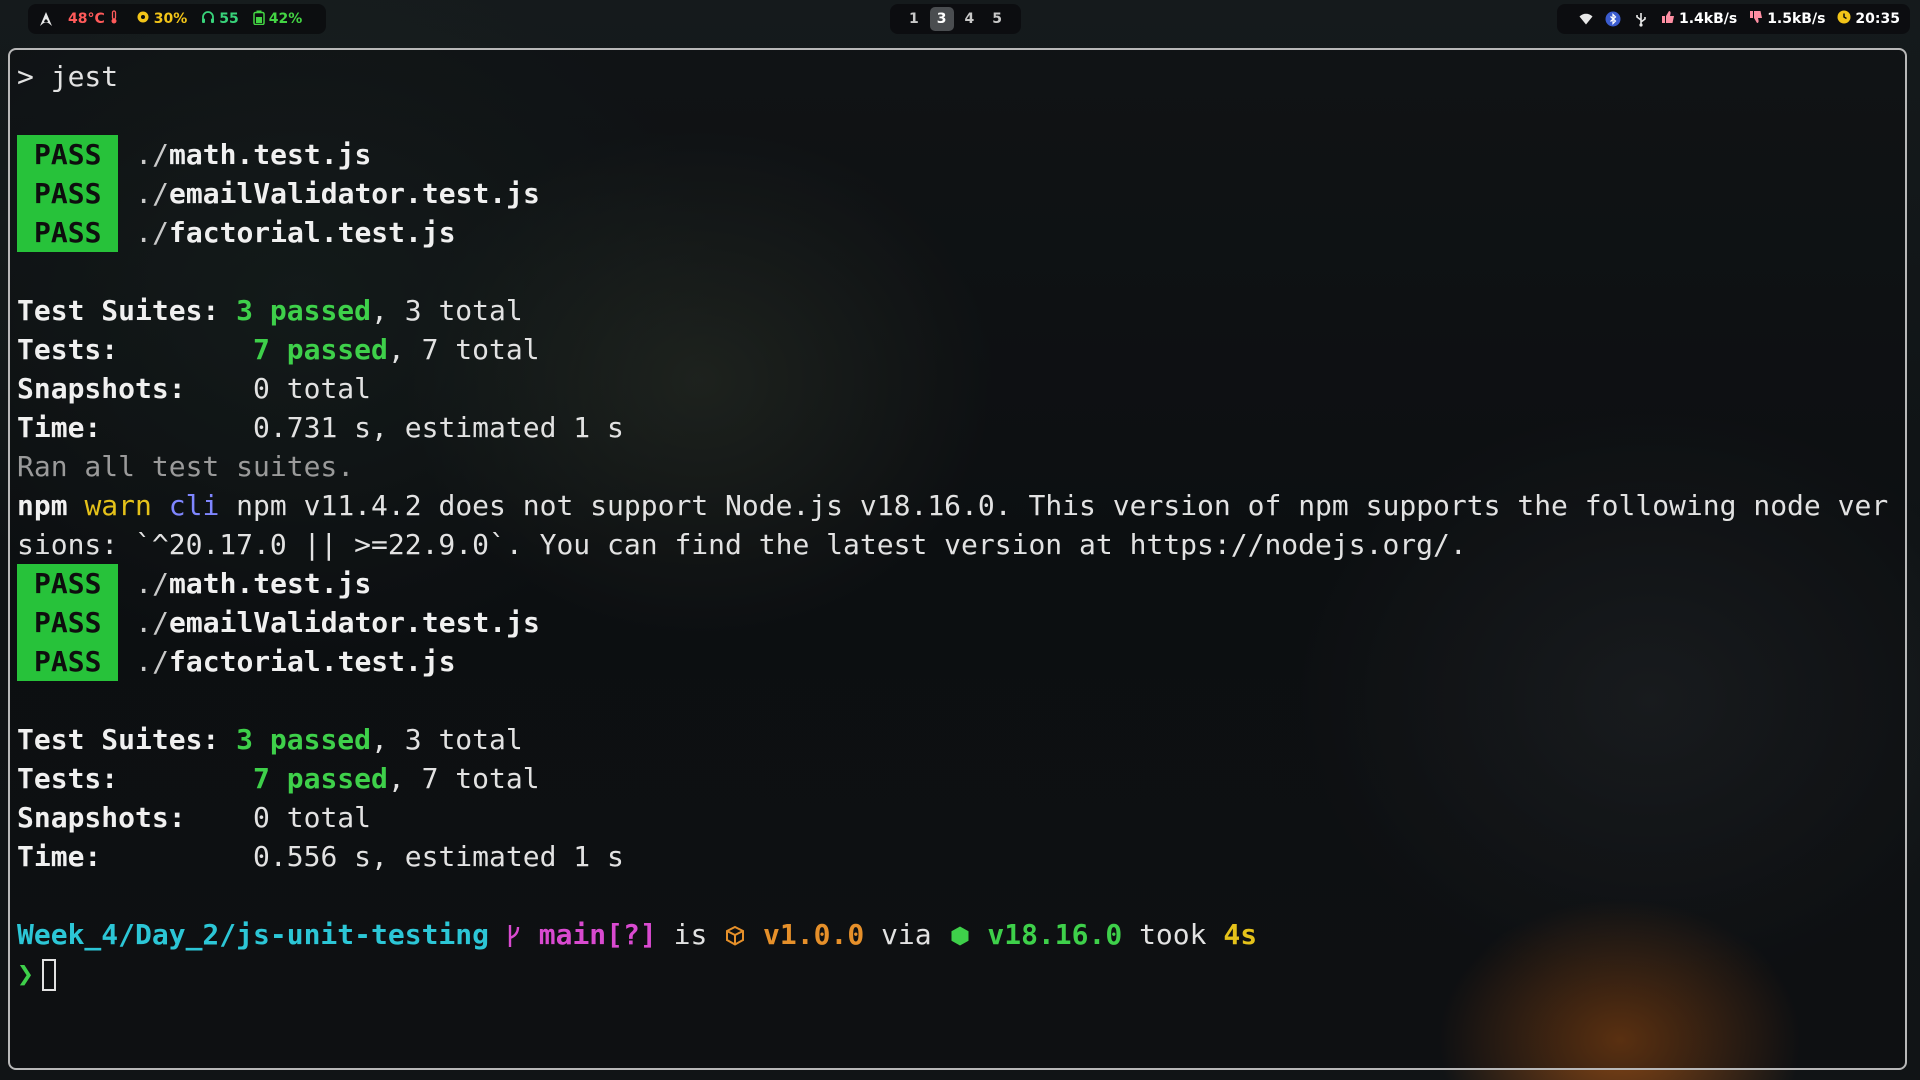 The width and height of the screenshot is (1920, 1080). I want to click on arch-linux-icon, so click(46, 19).